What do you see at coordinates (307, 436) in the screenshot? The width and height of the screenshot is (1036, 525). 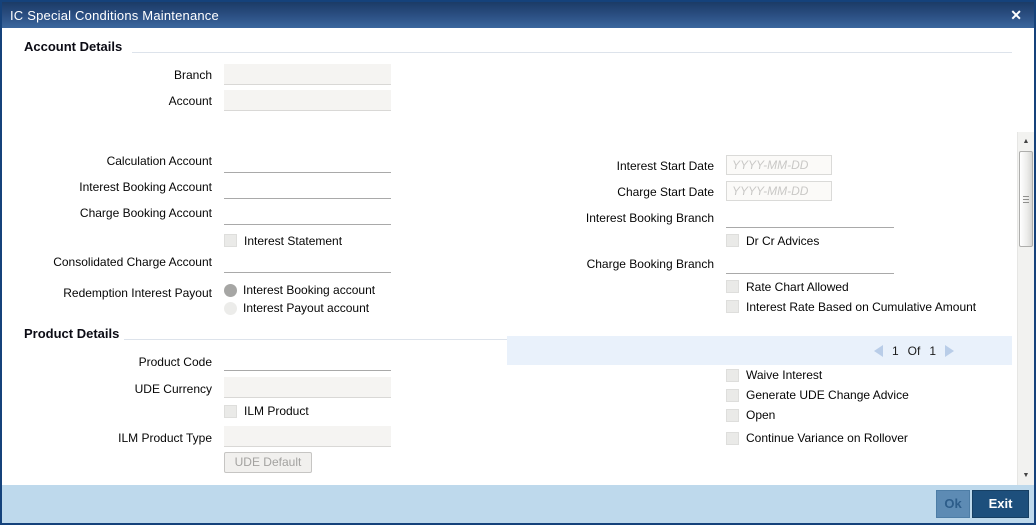 I see `ilm-product-type-input` at bounding box center [307, 436].